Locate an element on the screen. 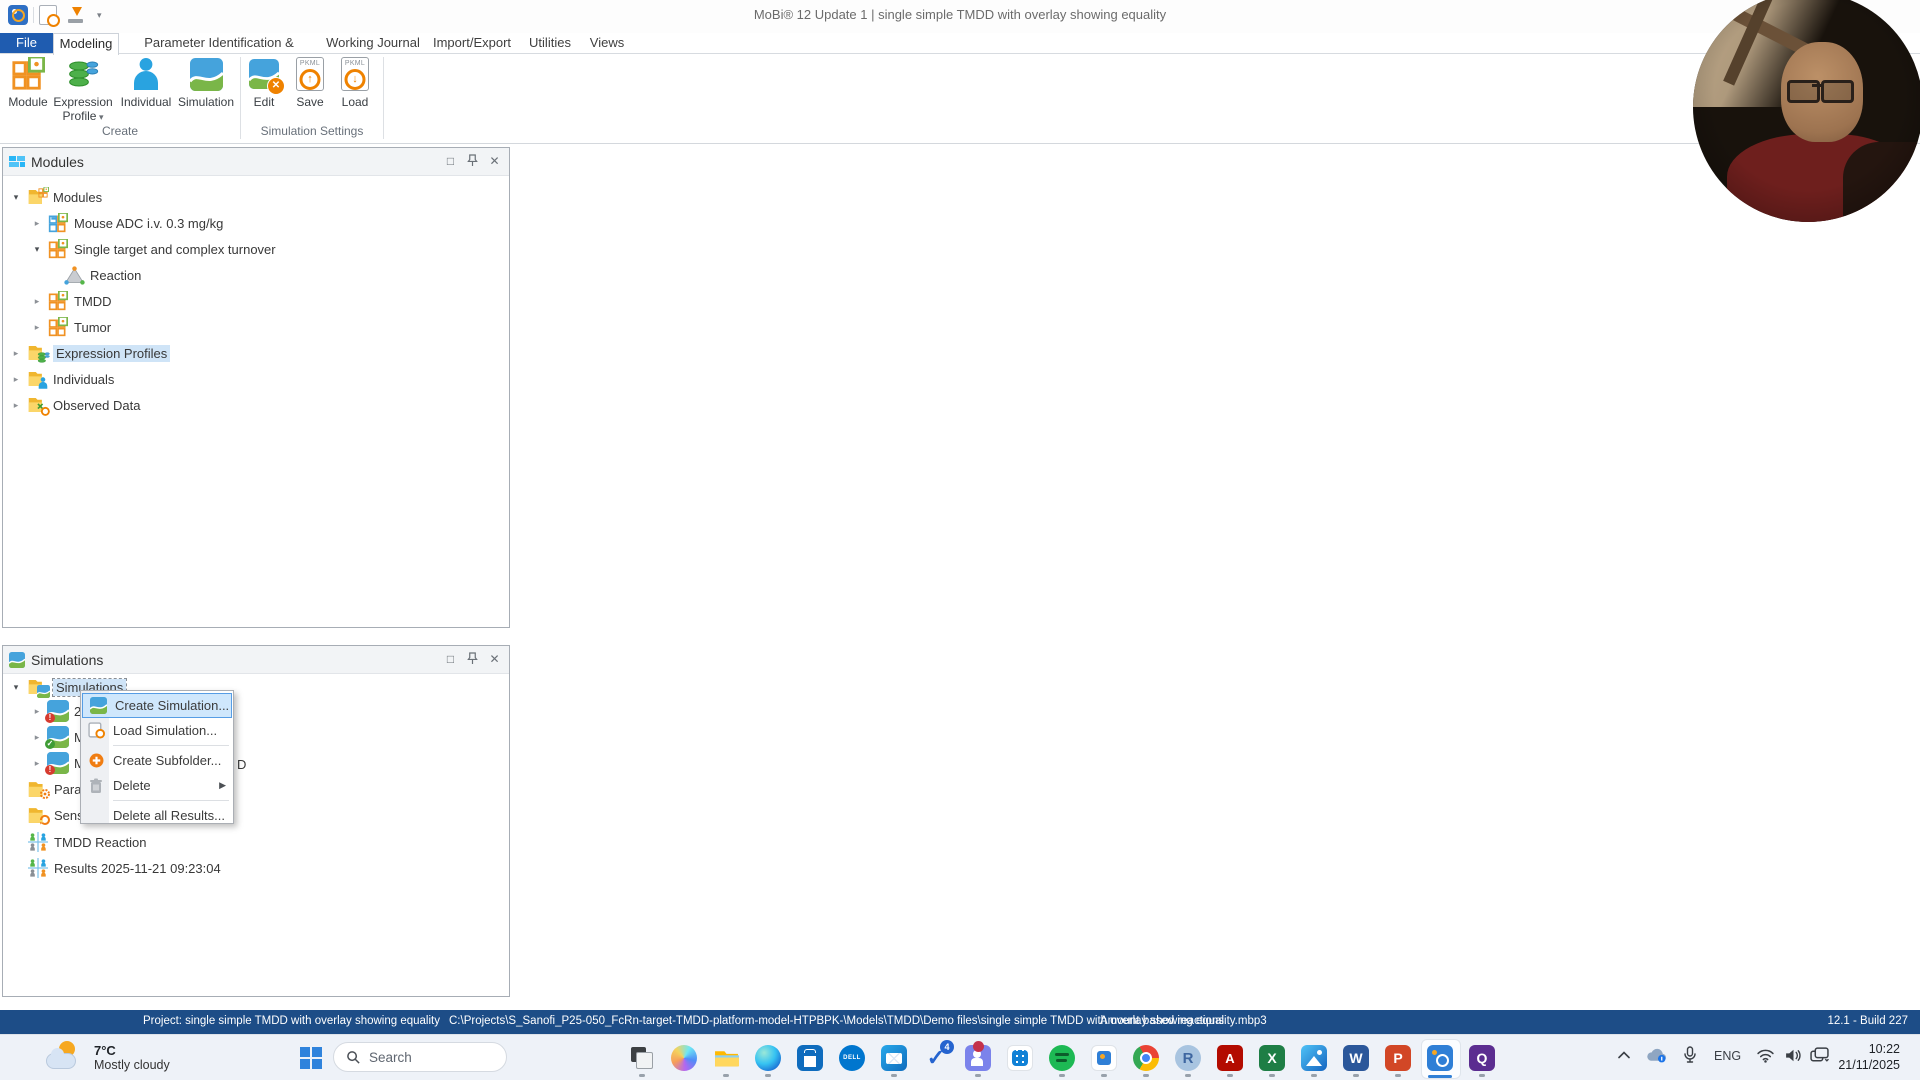  chrome-icon is located at coordinates (1146, 1058).